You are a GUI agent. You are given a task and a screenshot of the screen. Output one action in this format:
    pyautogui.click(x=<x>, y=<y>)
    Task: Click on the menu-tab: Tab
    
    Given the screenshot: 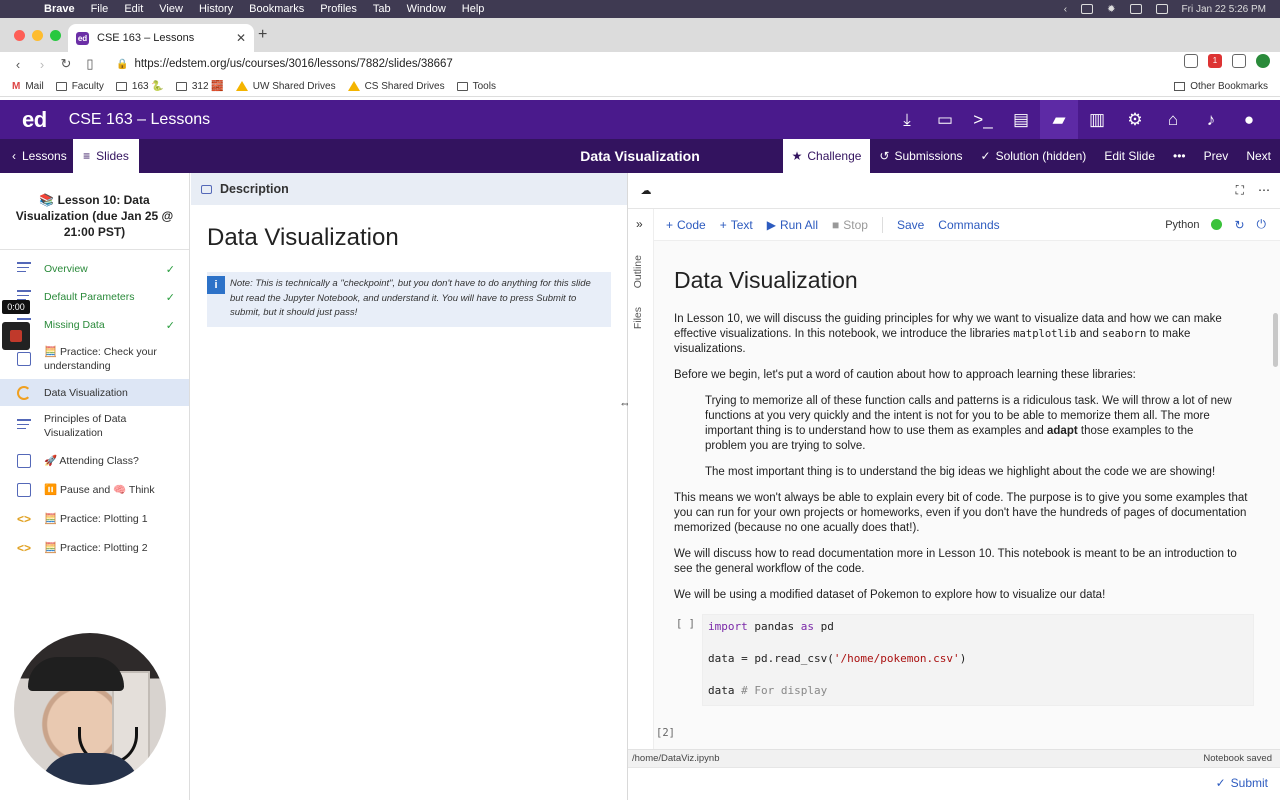 What is the action you would take?
    pyautogui.click(x=382, y=9)
    